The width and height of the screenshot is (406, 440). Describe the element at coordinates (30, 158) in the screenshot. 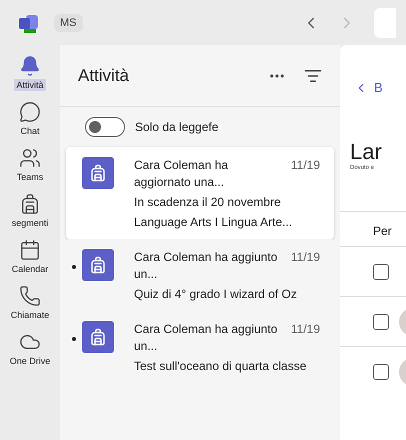

I see `people-icon` at that location.